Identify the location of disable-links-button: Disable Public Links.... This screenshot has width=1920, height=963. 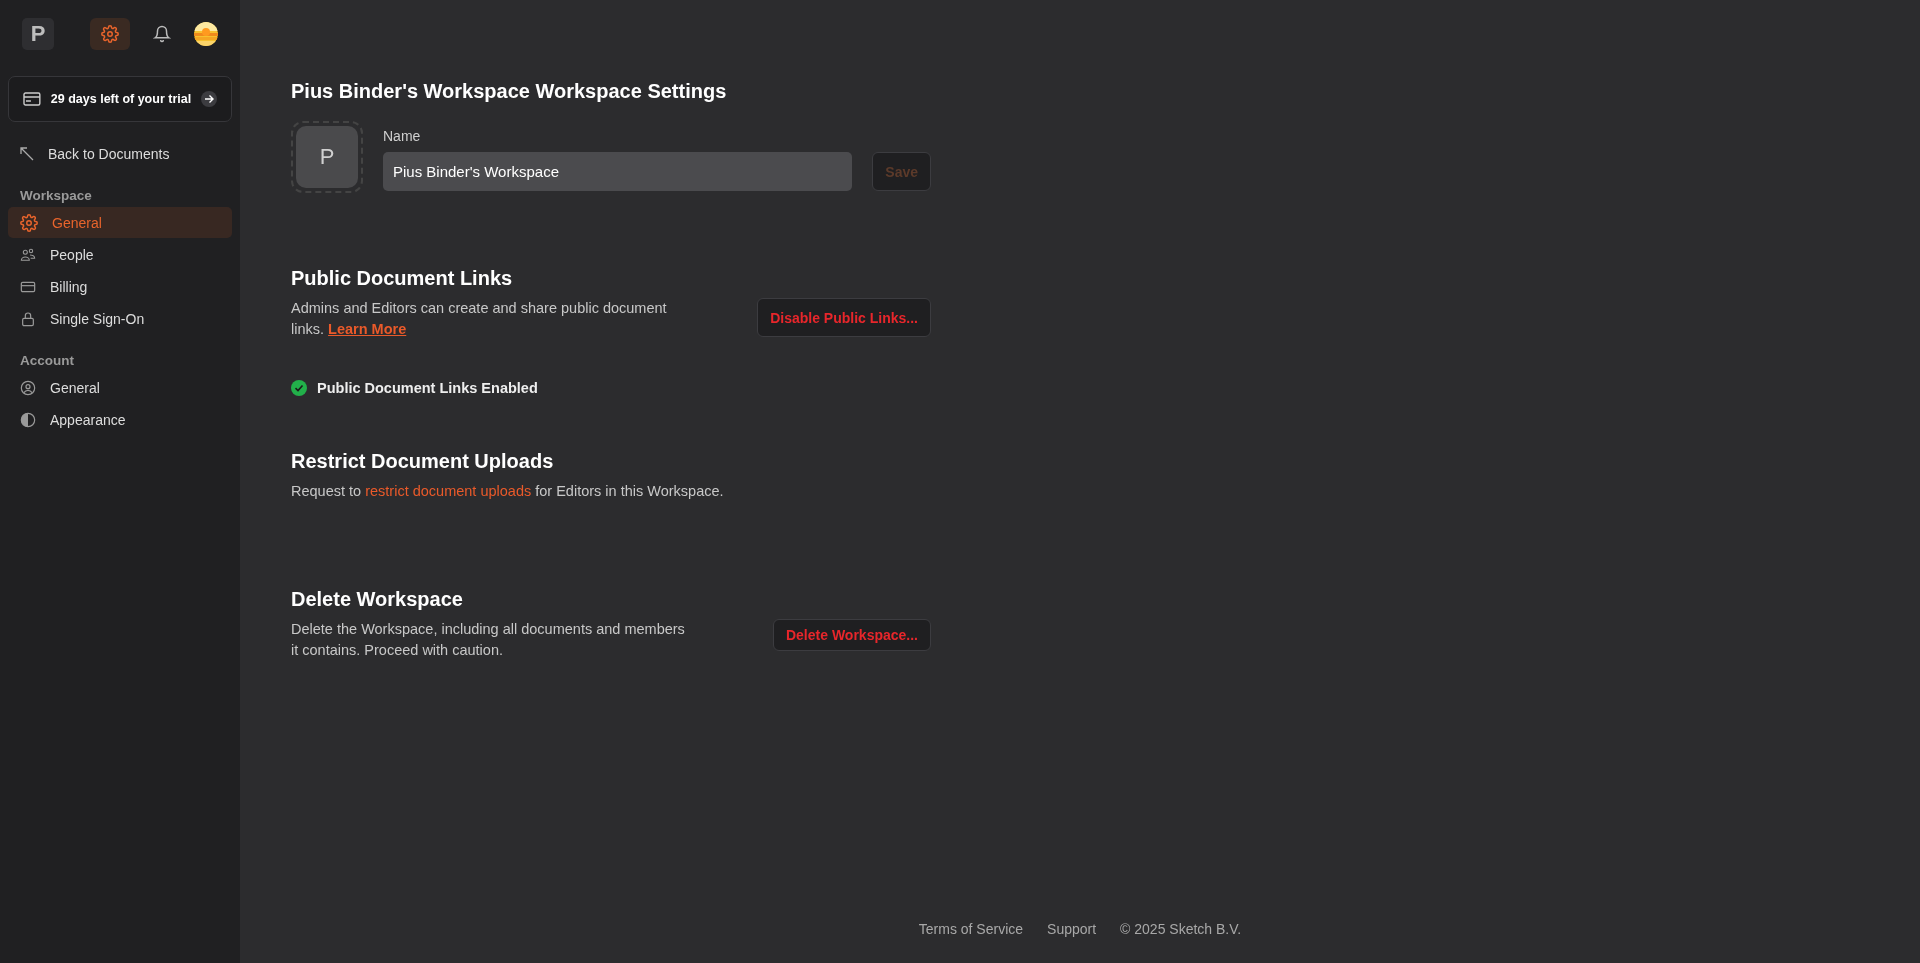
(844, 317).